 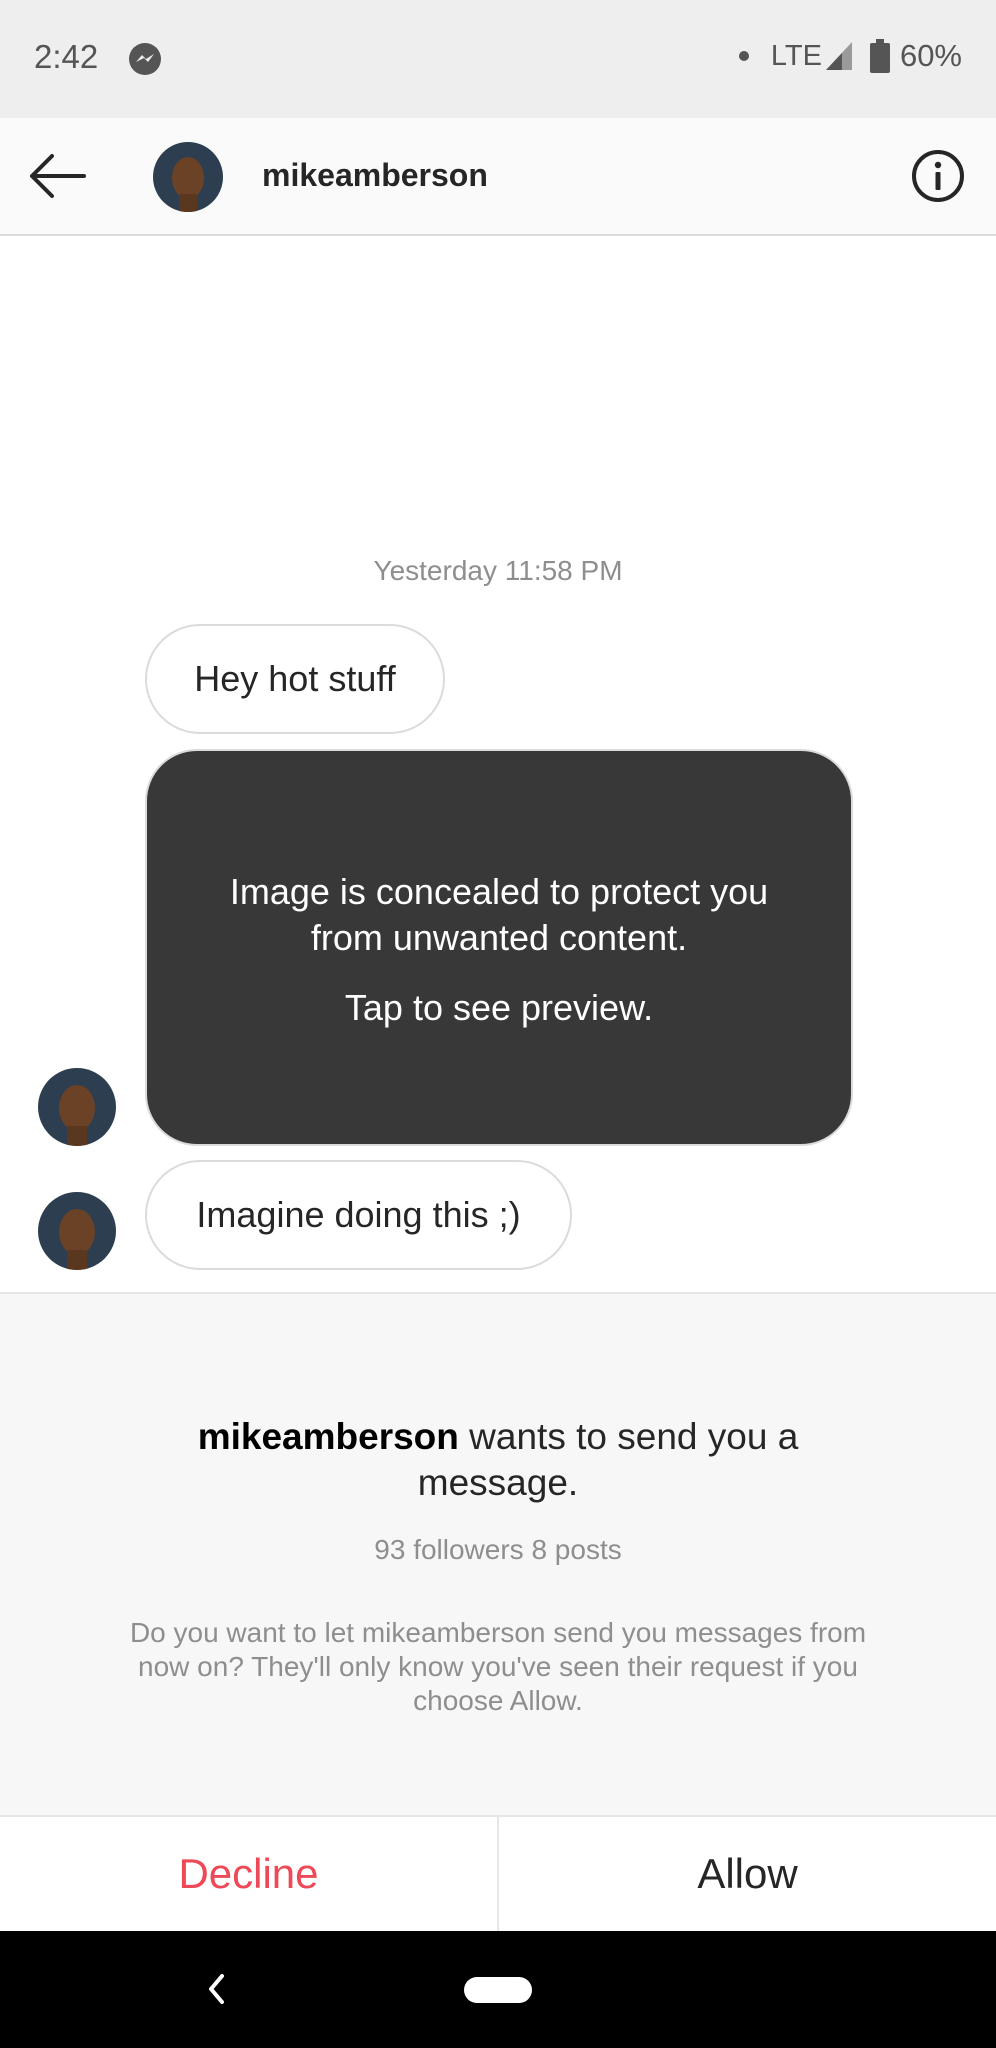 I want to click on signal-icon, so click(x=838, y=56).